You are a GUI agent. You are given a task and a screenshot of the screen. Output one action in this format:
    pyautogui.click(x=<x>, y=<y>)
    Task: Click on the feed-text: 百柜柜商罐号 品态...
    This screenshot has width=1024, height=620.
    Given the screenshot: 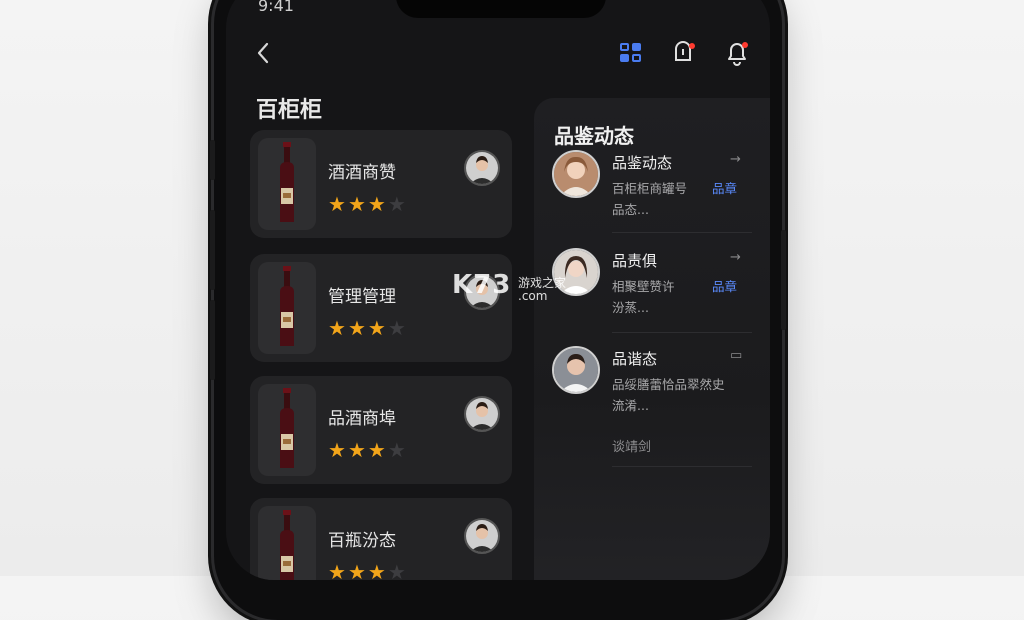 What is the action you would take?
    pyautogui.click(x=650, y=199)
    